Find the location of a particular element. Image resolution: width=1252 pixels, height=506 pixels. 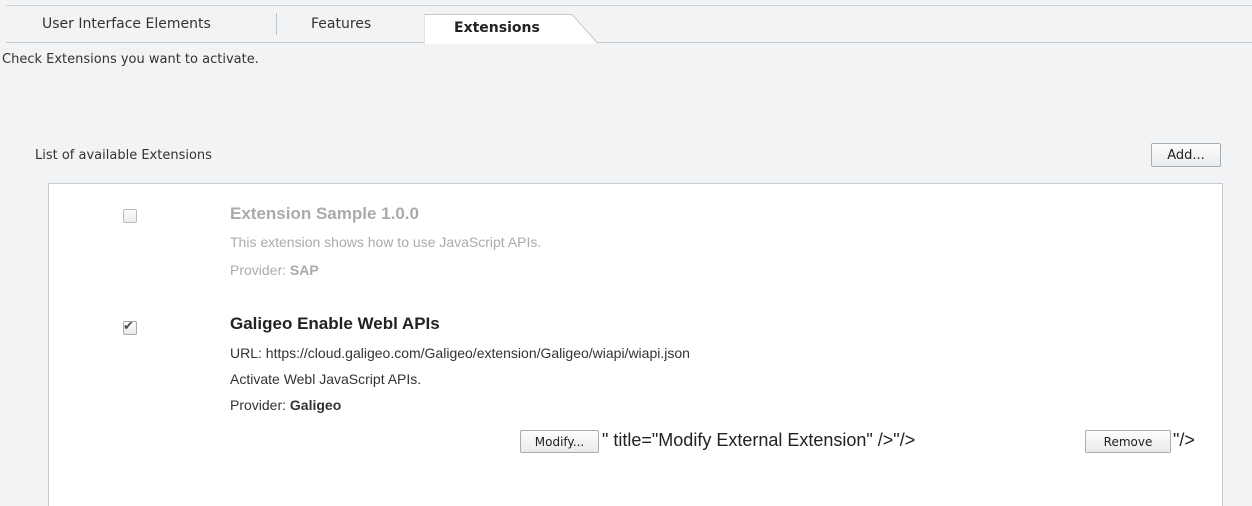

galigeo-extension-provider: Provider: Galigeo is located at coordinates (285, 405).